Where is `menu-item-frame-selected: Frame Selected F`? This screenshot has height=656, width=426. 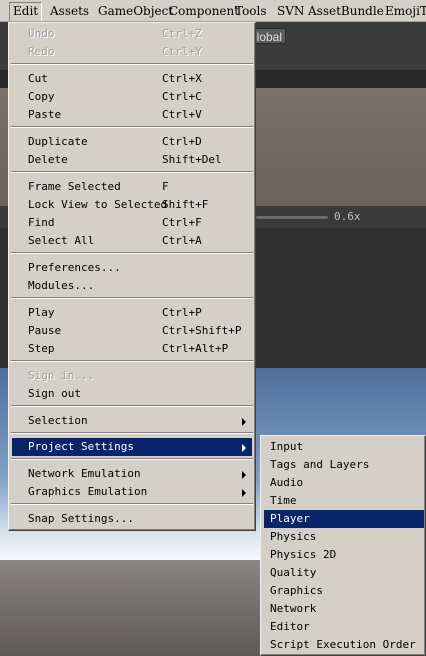
menu-item-frame-selected: Frame Selected F is located at coordinates (132, 187).